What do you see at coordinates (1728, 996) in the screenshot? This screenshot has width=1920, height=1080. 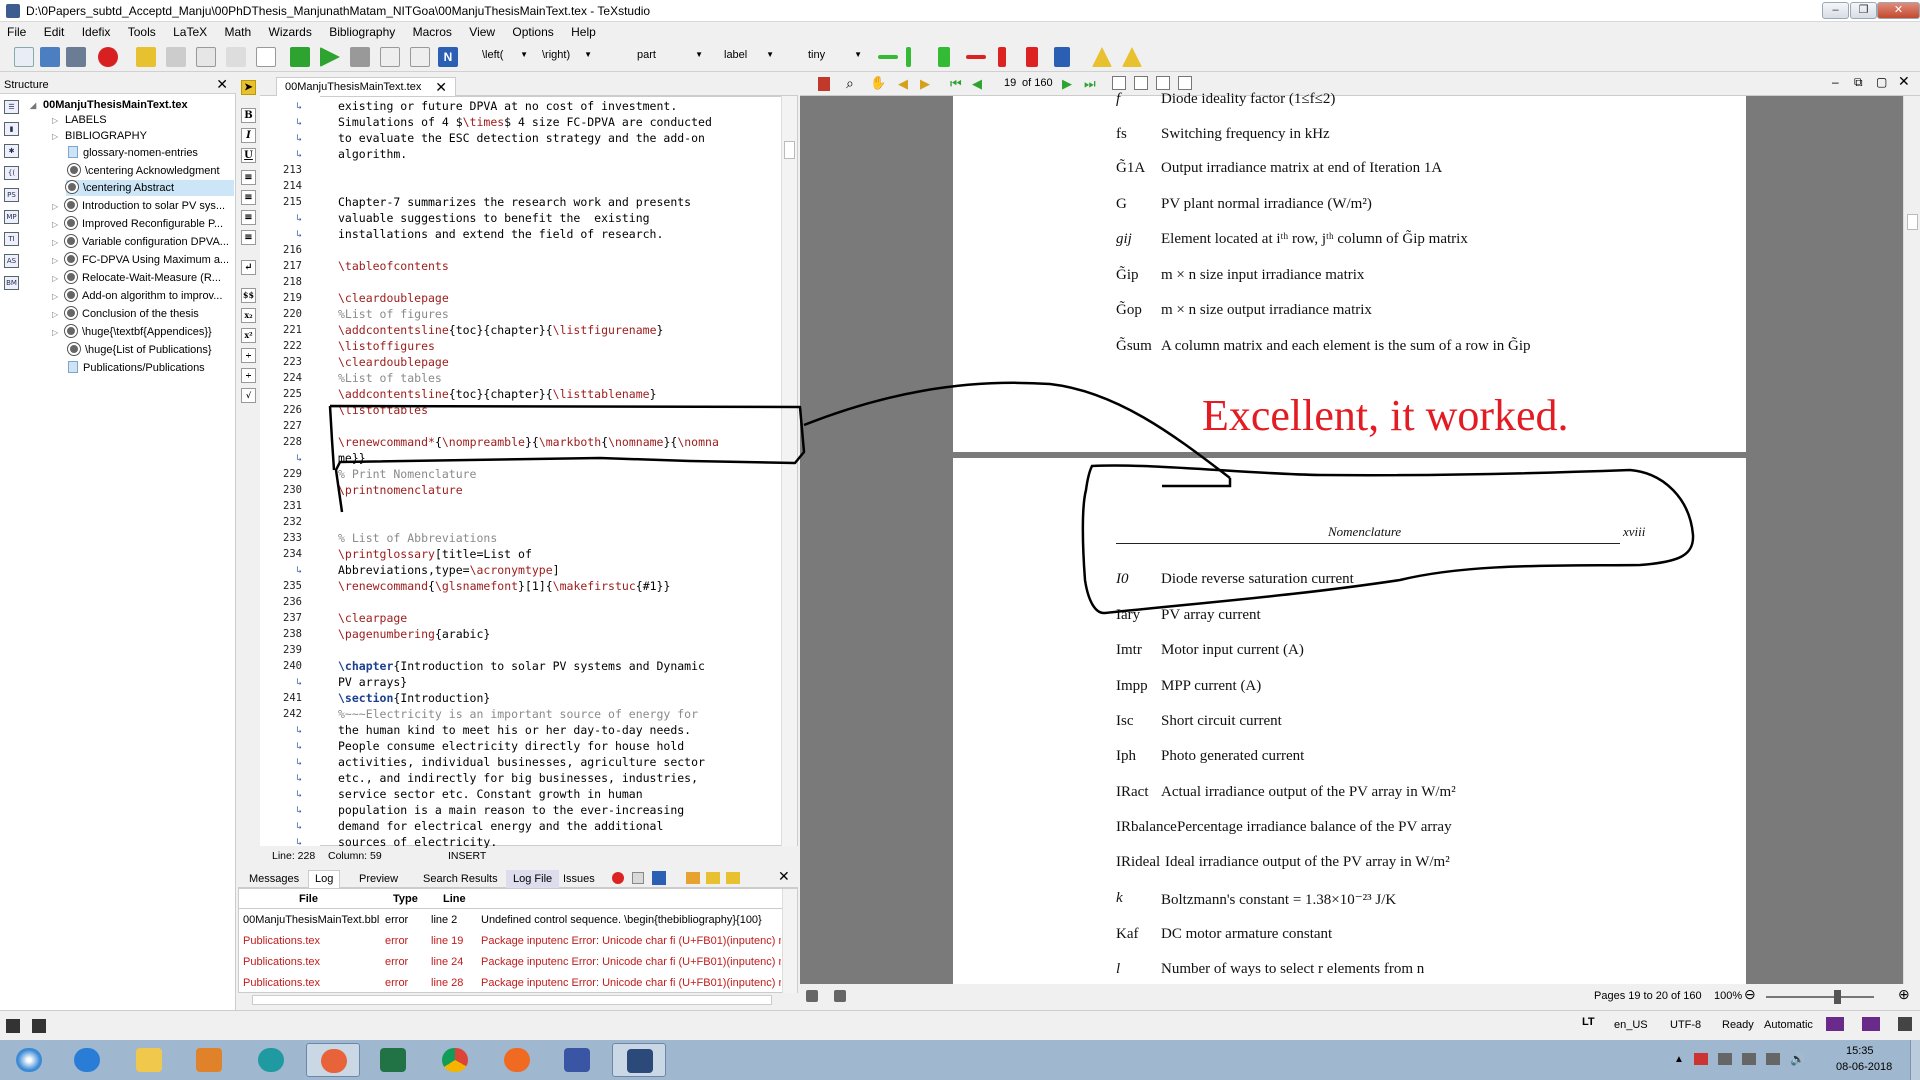 I see `zoom-level: 100%` at bounding box center [1728, 996].